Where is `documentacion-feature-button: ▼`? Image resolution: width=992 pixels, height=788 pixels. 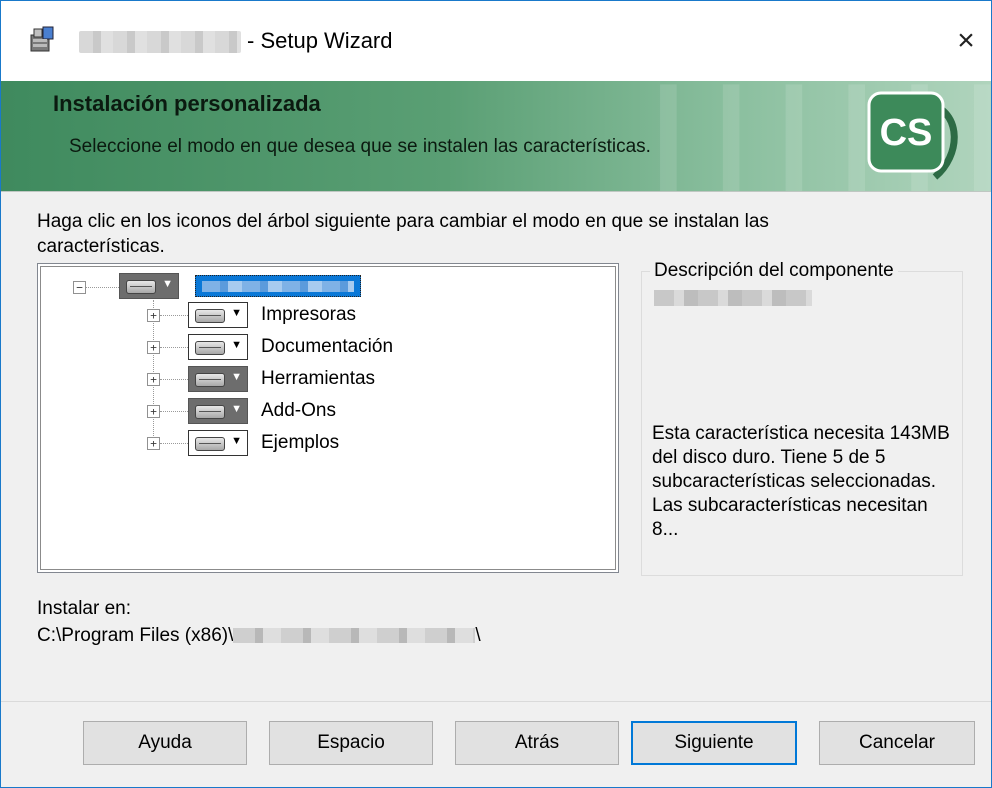 documentacion-feature-button: ▼ is located at coordinates (218, 347).